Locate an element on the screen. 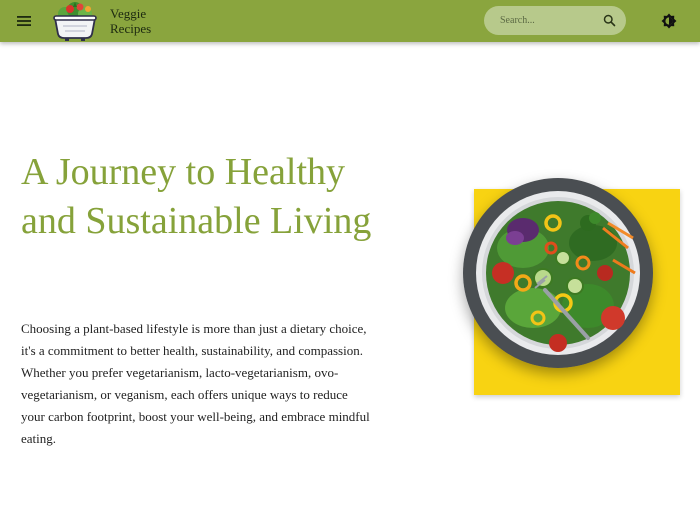 Image resolution: width=700 pixels, height=521 pixels. salad-bowl-photo is located at coordinates (558, 273).